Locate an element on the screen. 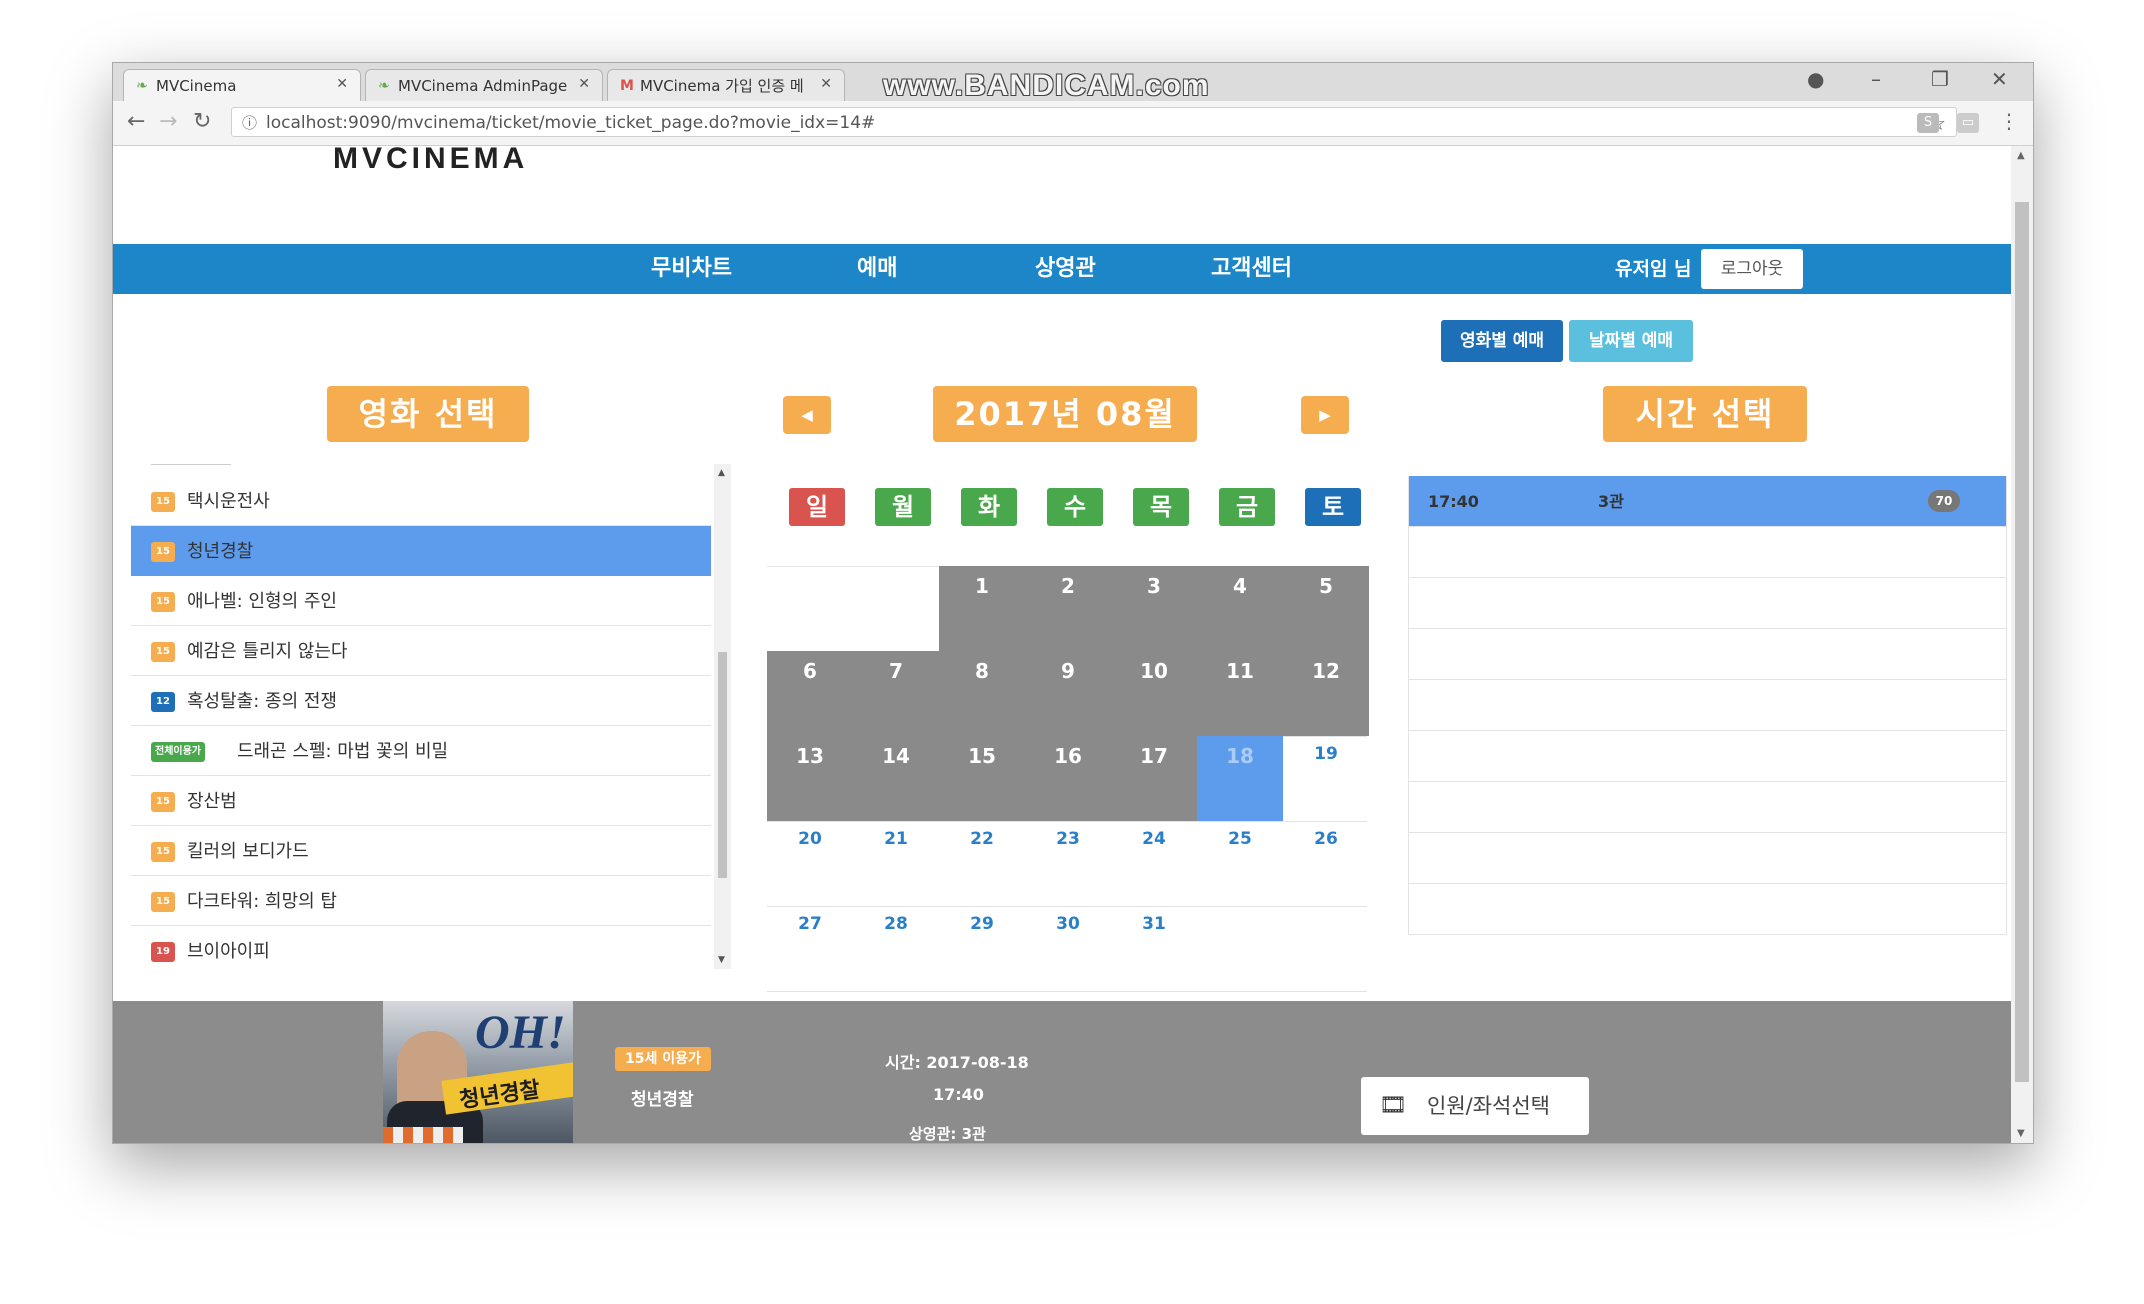  showtime: 17:40 is located at coordinates (1453, 501).